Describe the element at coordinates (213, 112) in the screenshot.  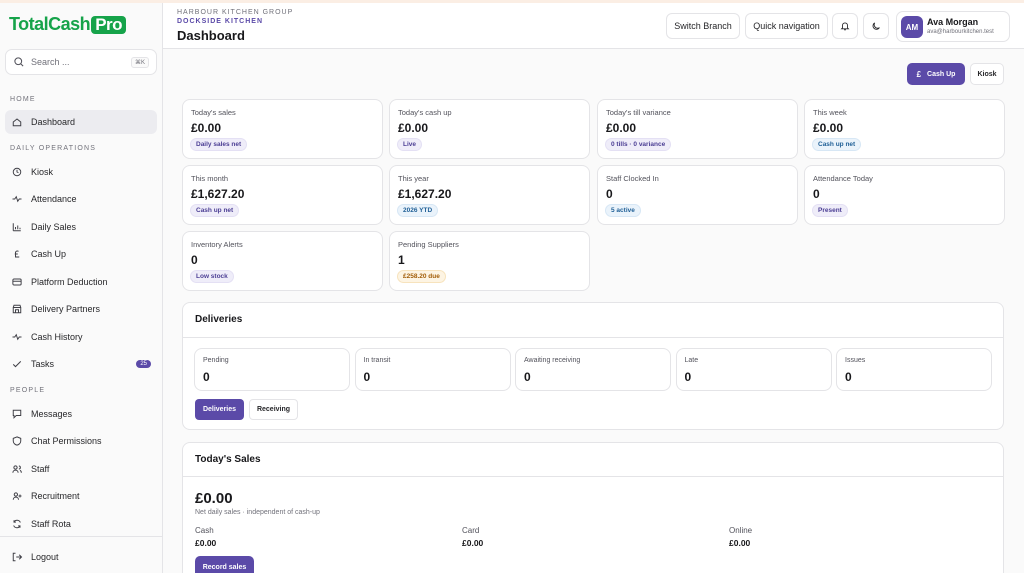
I see `stat-label: Today's sales` at that location.